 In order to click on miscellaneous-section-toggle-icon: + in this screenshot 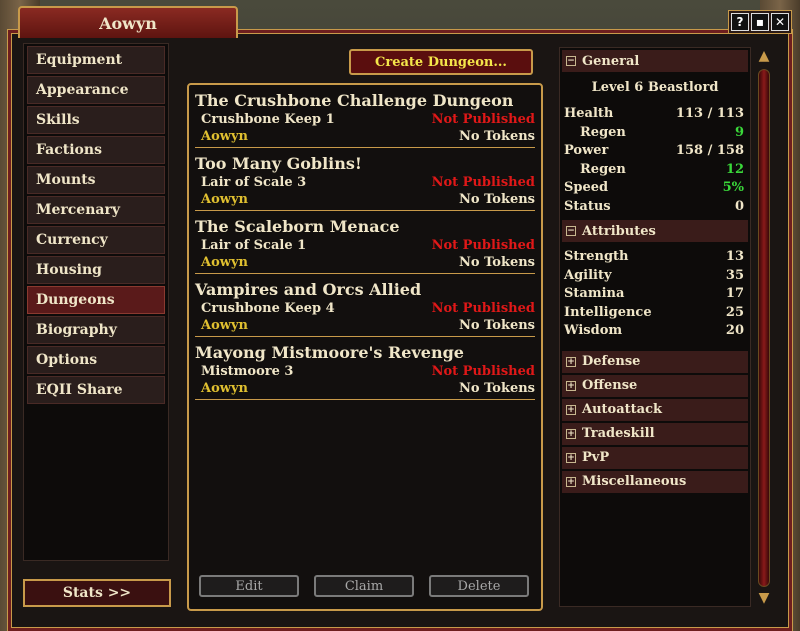, I will do `click(571, 481)`.